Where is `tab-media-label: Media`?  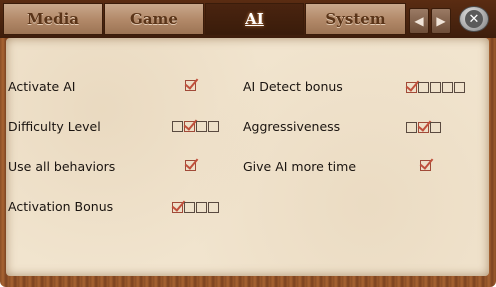
tab-media-label: Media is located at coordinates (53, 19).